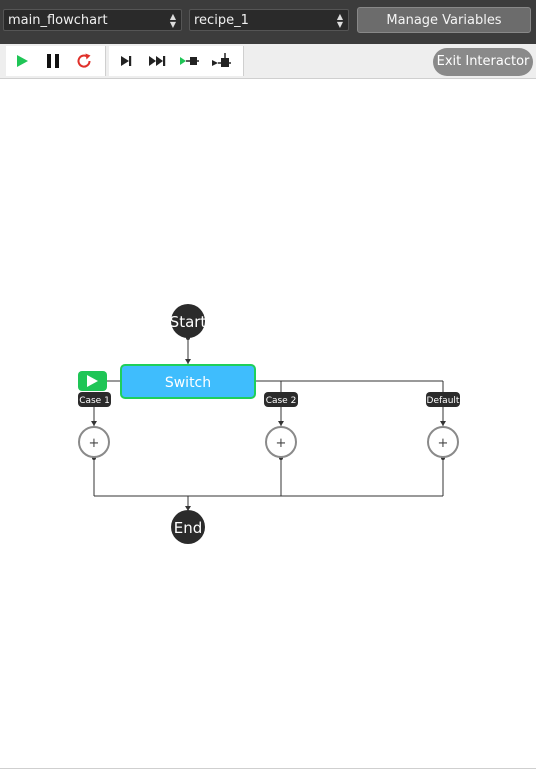  I want to click on active-node-badge, so click(92, 381).